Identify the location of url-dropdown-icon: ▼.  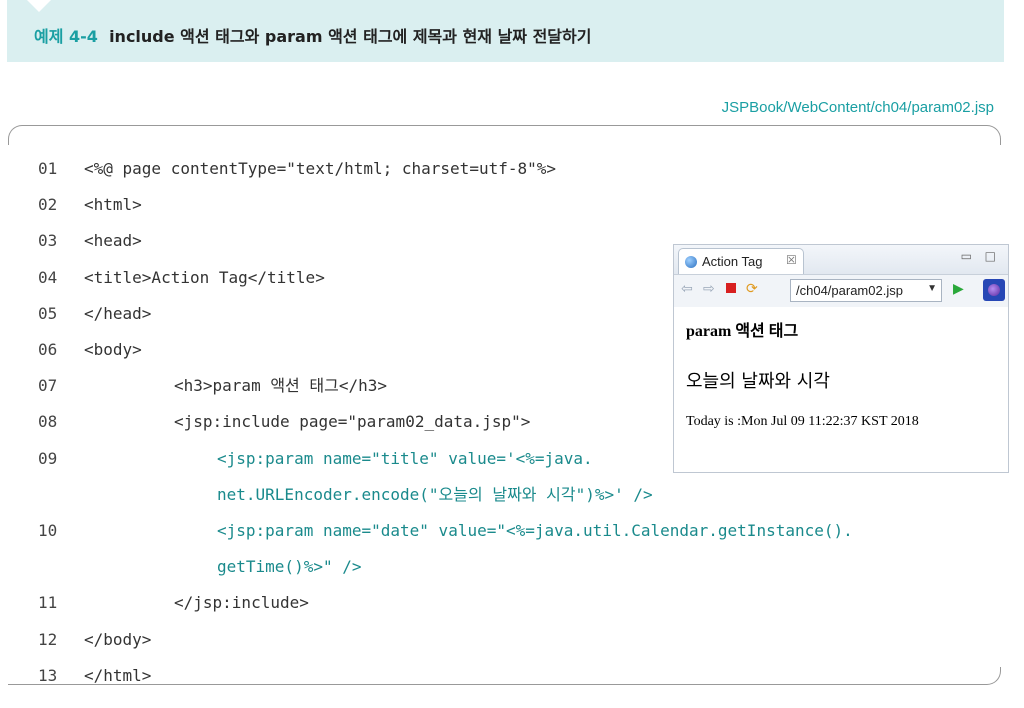
(932, 288).